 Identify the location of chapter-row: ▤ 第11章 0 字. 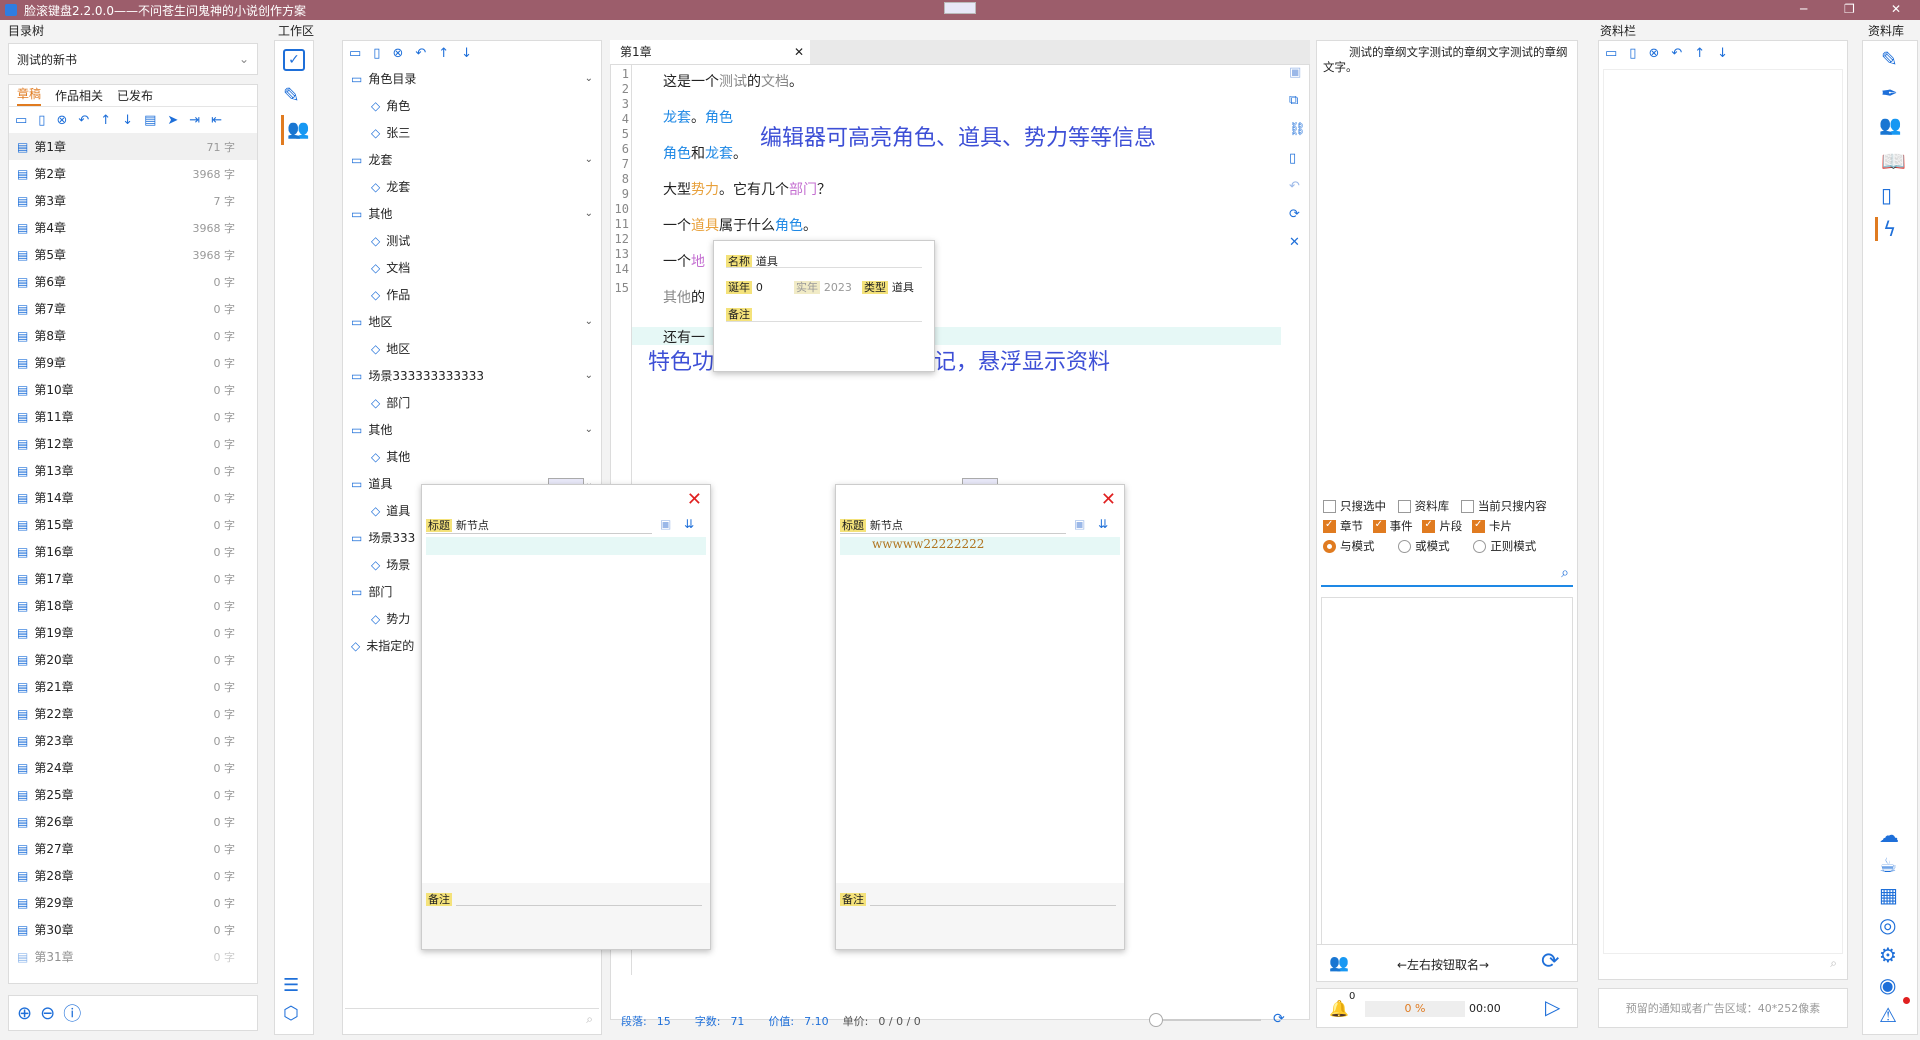
(133, 416).